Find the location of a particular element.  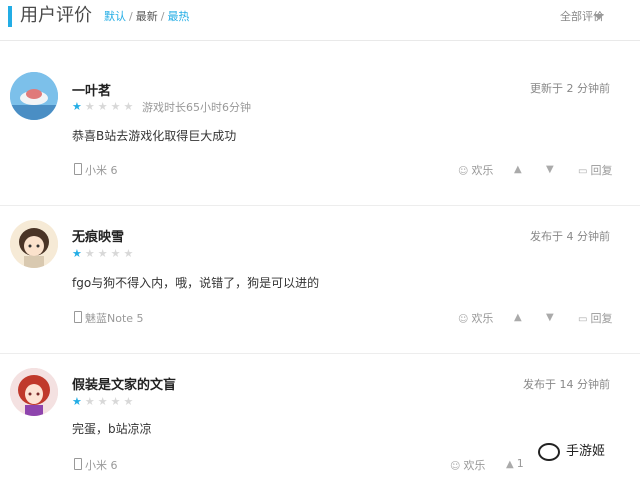

sort-latest: 最新 is located at coordinates (147, 16).